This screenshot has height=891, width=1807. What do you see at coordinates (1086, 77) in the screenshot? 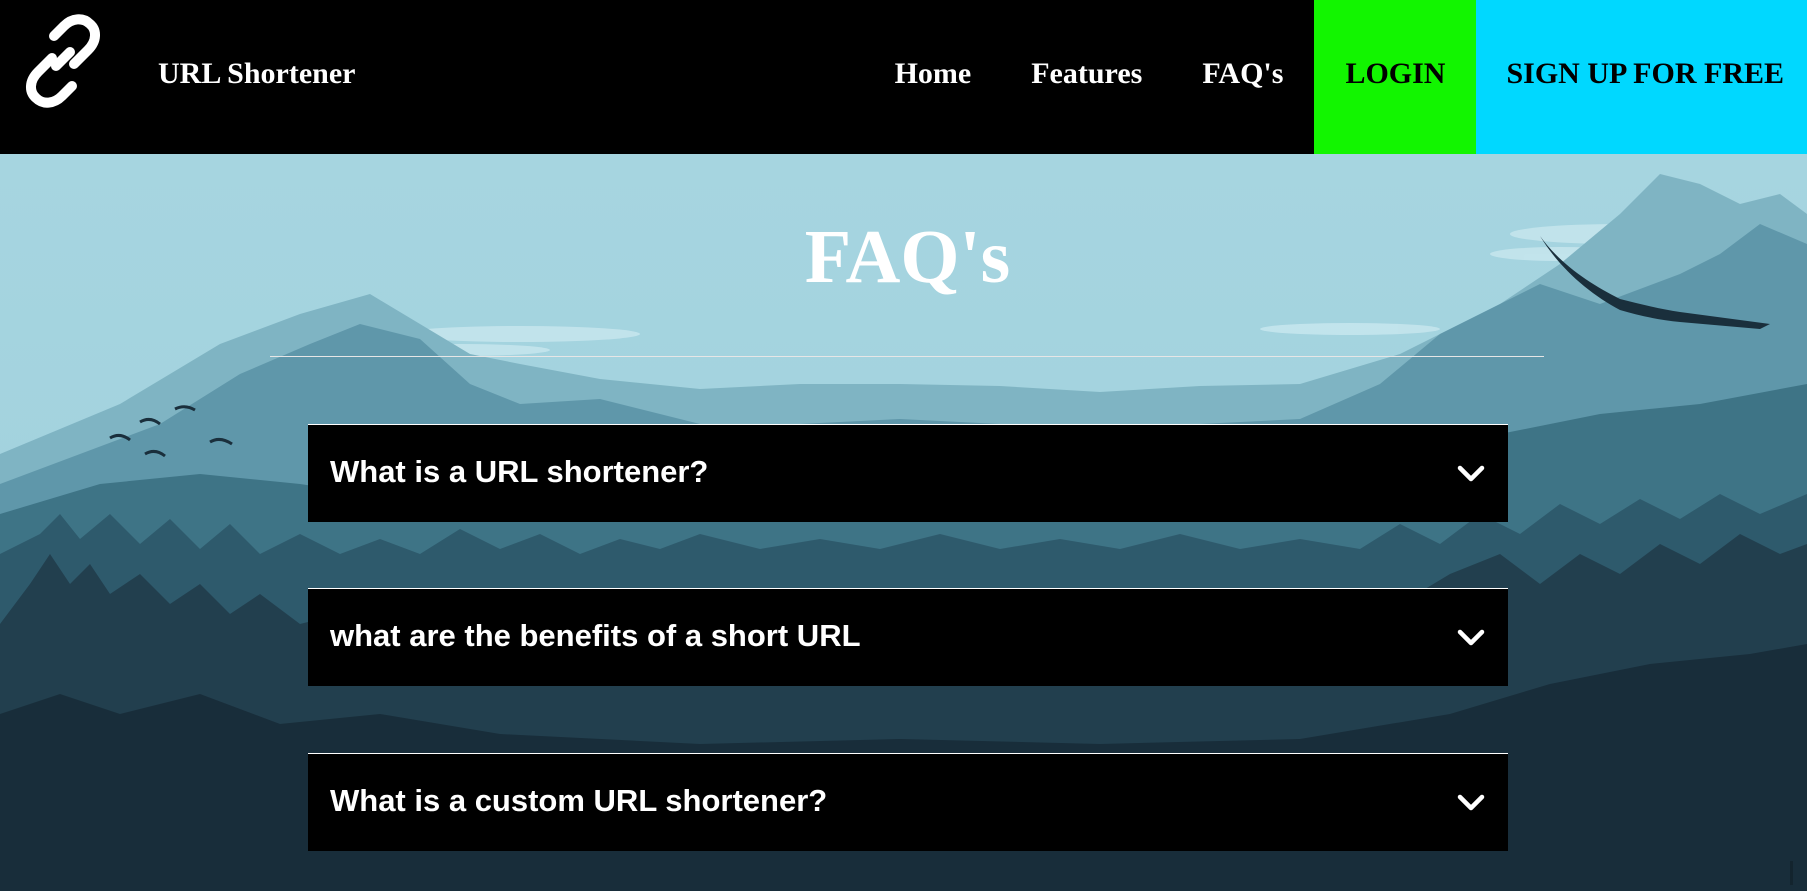
I see `nav-features-link: Features` at bounding box center [1086, 77].